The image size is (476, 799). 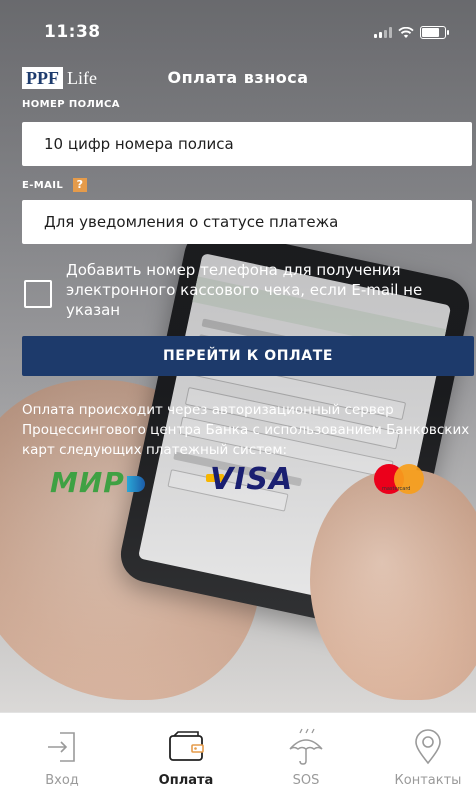 What do you see at coordinates (428, 747) in the screenshot?
I see `location-pin-icon` at bounding box center [428, 747].